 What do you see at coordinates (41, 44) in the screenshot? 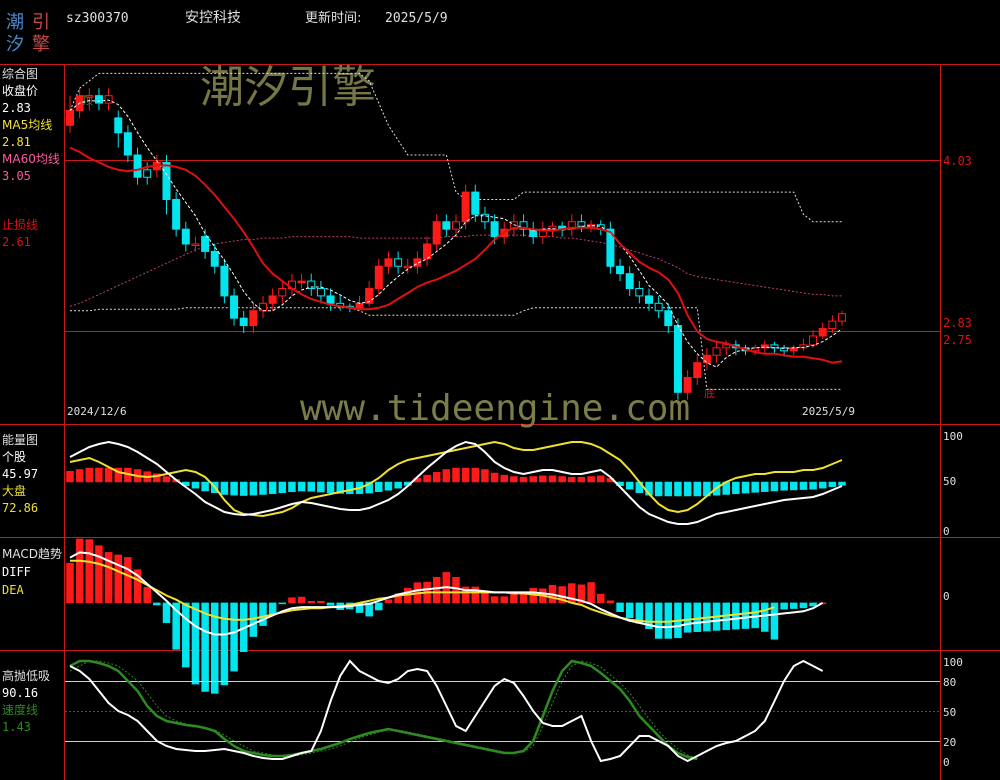
I see `logo-char-4: 擎` at bounding box center [41, 44].